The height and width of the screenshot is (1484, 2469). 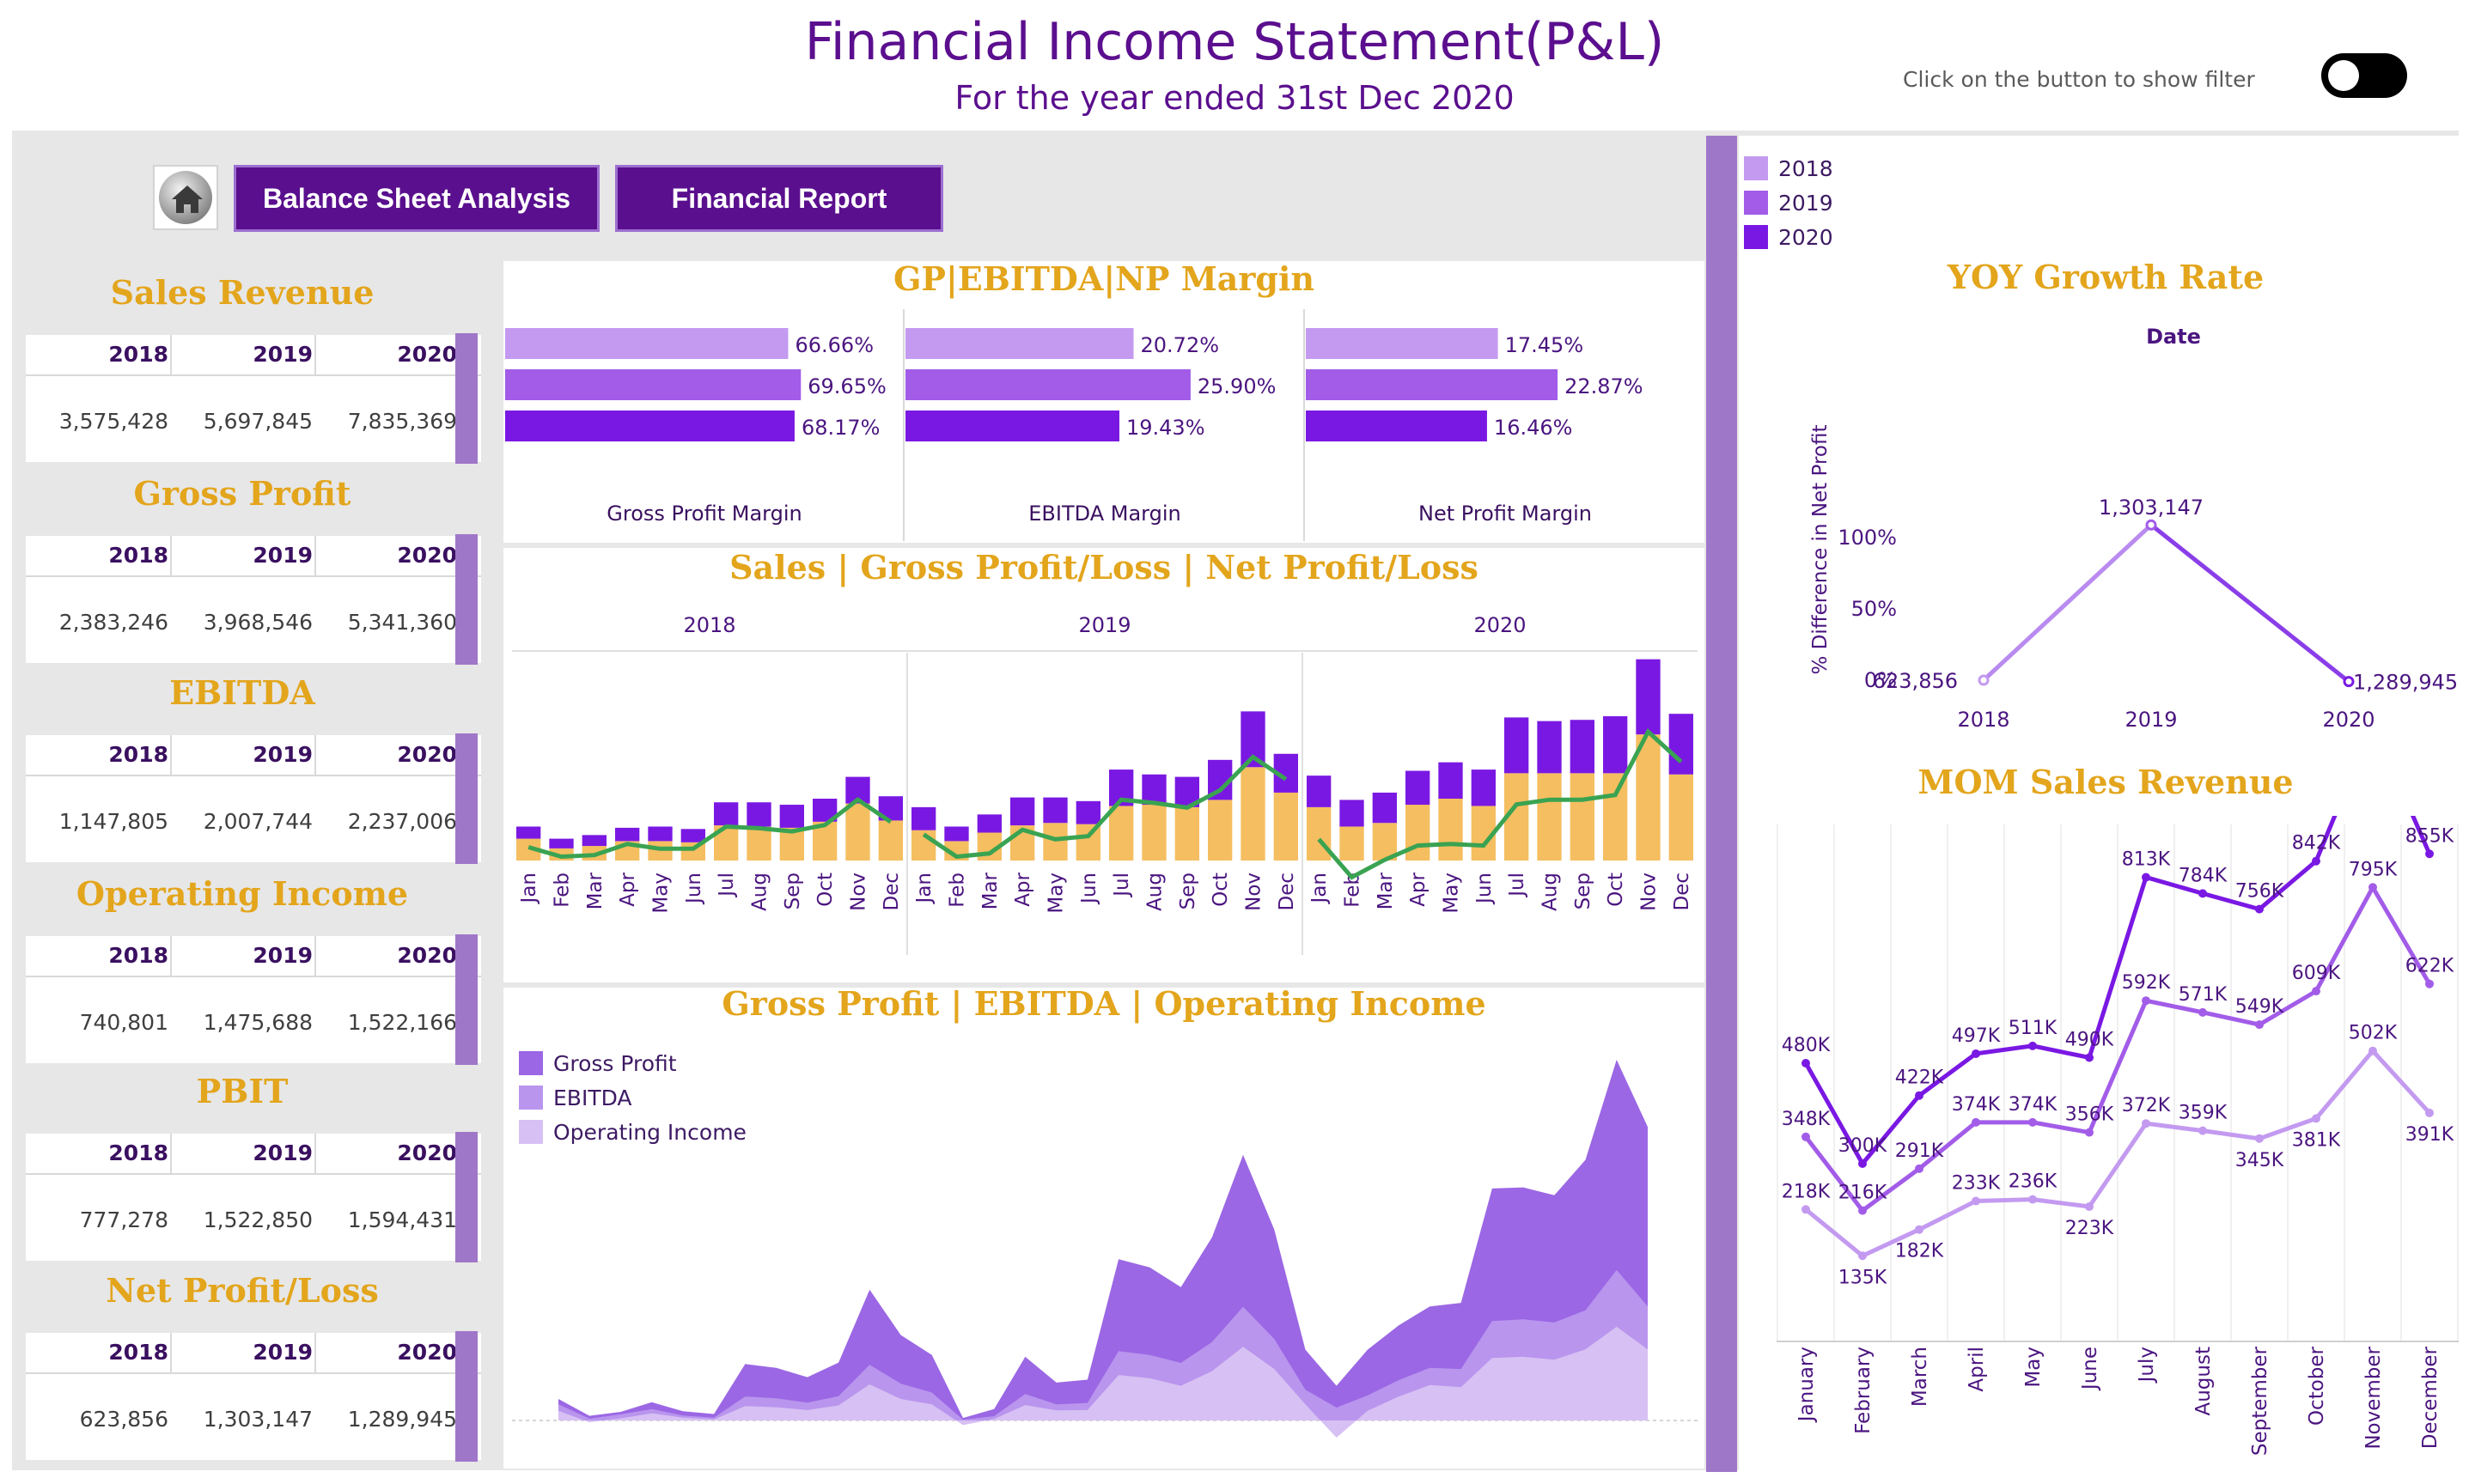 What do you see at coordinates (113, 622) in the screenshot?
I see `kpi-value: 2,383,246` at bounding box center [113, 622].